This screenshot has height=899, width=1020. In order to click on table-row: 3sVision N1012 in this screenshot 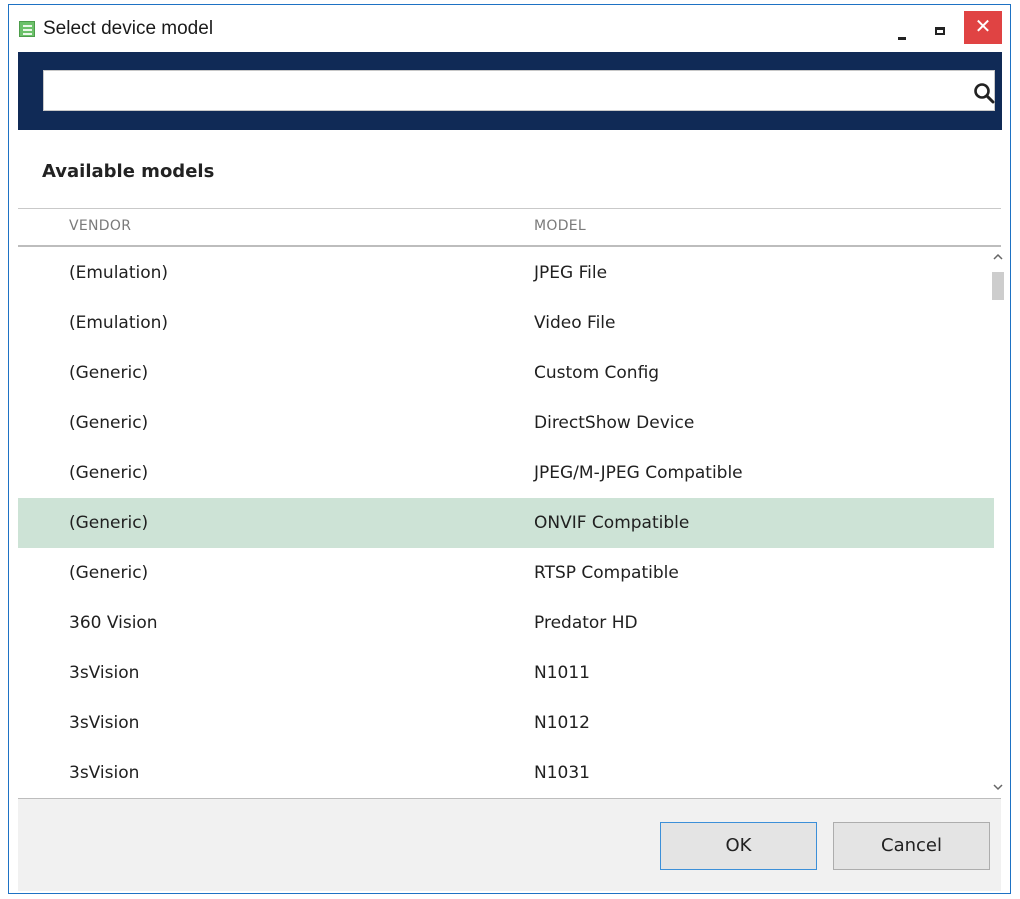, I will do `click(506, 723)`.